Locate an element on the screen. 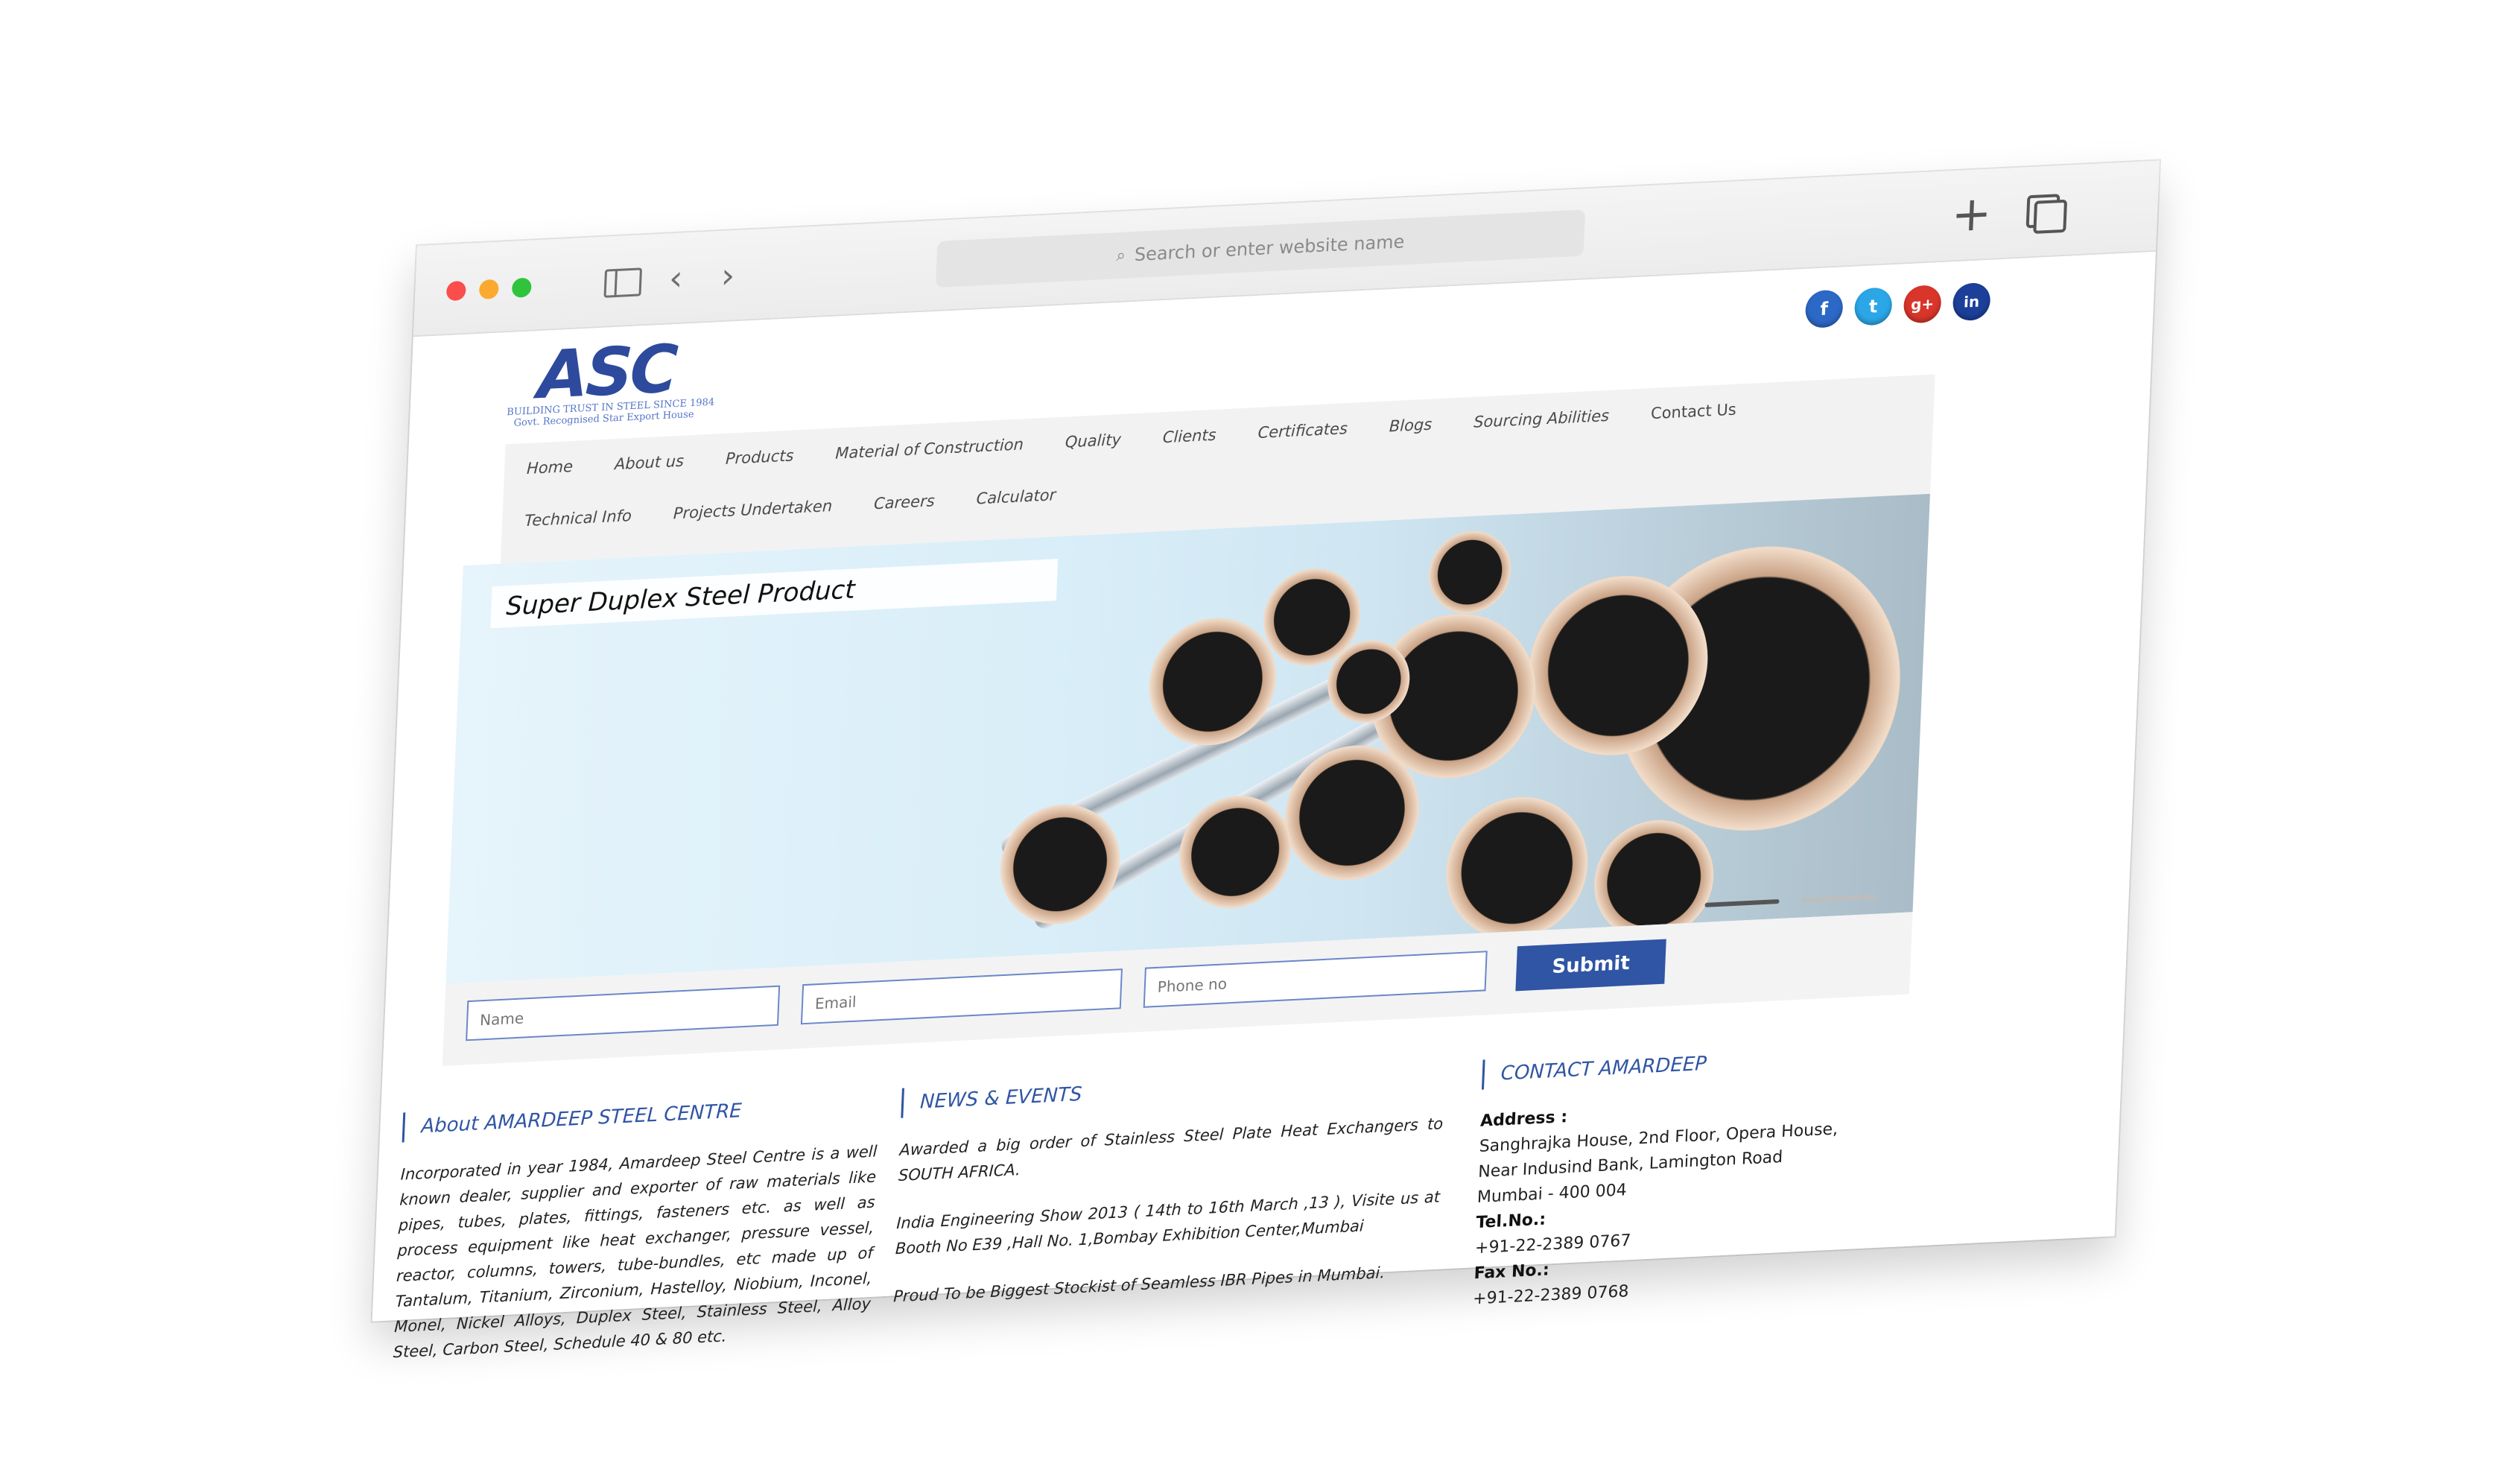 The image size is (2503, 1484). forward-arrow-icon: › is located at coordinates (728, 276).